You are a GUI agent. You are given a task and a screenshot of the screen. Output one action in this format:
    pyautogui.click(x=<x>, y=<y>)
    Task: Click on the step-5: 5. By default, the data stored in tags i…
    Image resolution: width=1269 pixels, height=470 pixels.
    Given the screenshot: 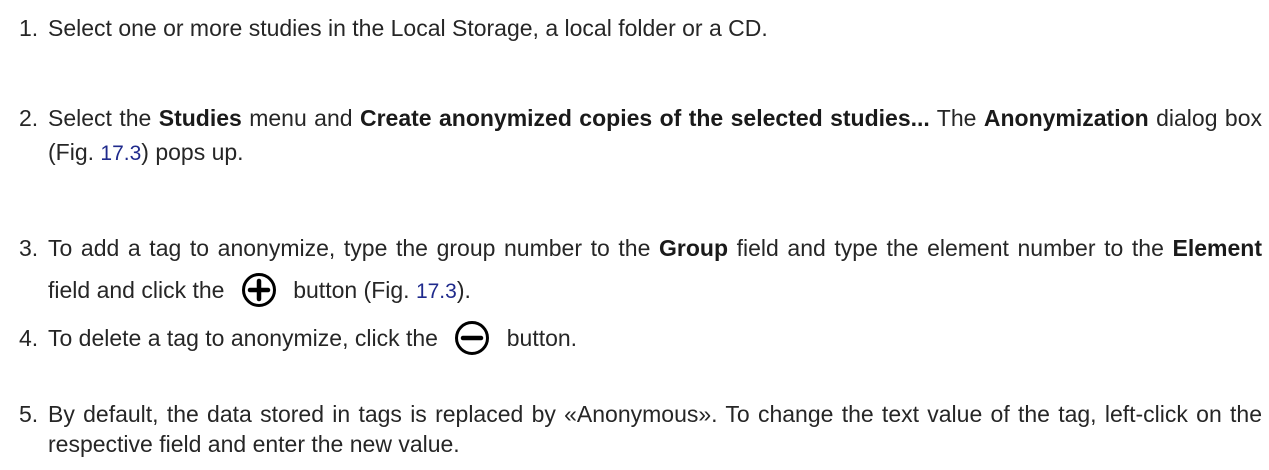 What is the action you would take?
    pyautogui.click(x=631, y=429)
    